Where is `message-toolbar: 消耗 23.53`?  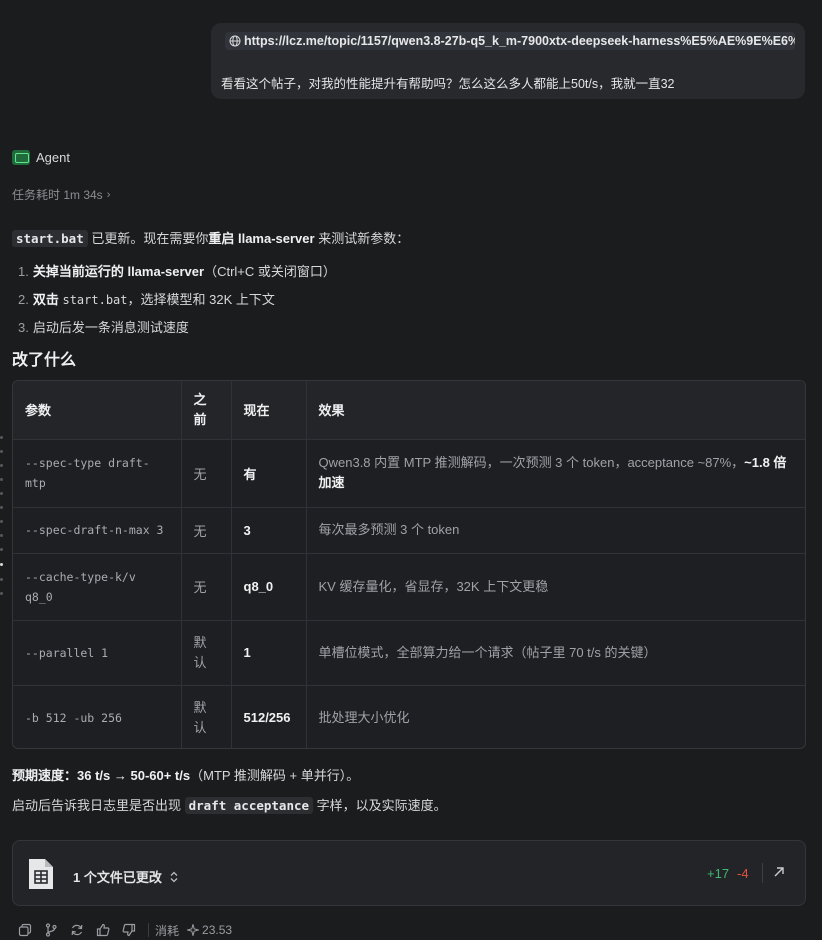
message-toolbar: 消耗 23.53 is located at coordinates (129, 930).